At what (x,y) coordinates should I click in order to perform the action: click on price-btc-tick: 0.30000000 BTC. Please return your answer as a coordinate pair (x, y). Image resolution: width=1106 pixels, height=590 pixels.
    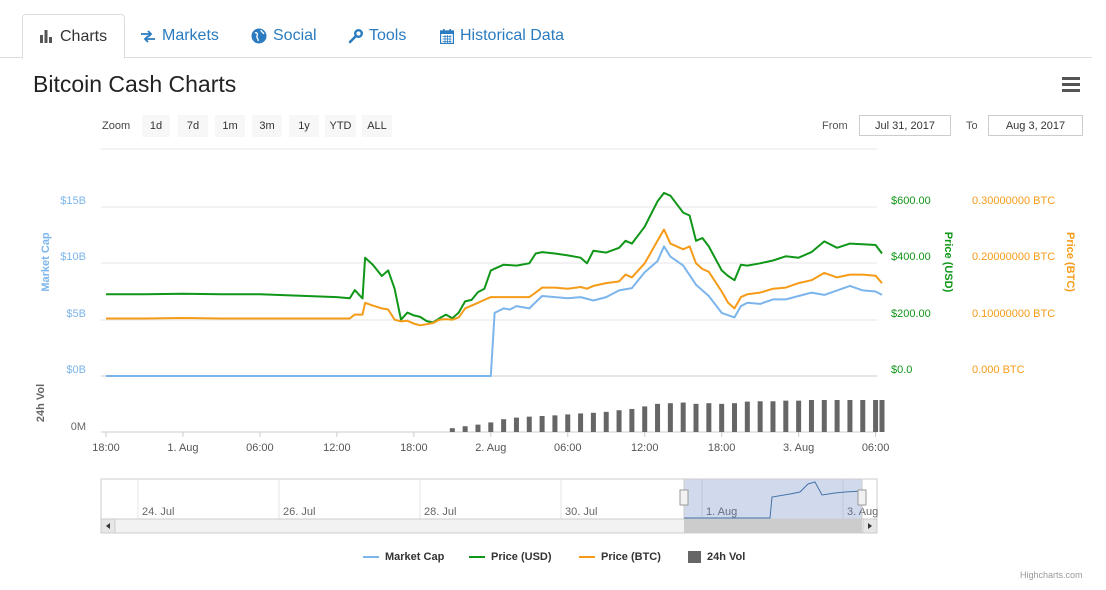
    Looking at the image, I should click on (1013, 201).